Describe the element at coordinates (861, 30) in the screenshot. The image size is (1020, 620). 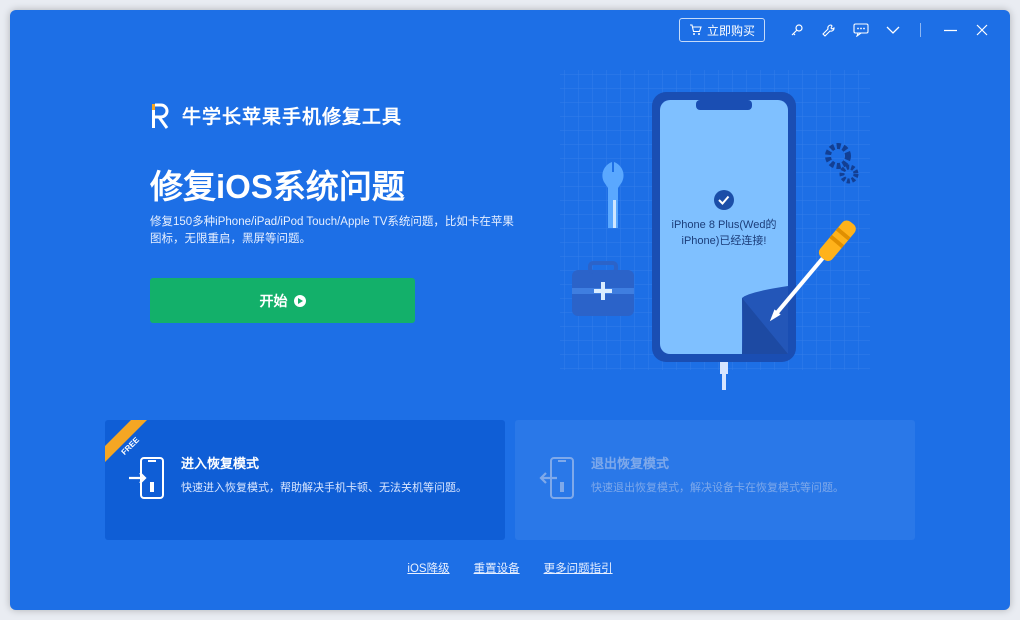
I see `feedback-icon` at that location.